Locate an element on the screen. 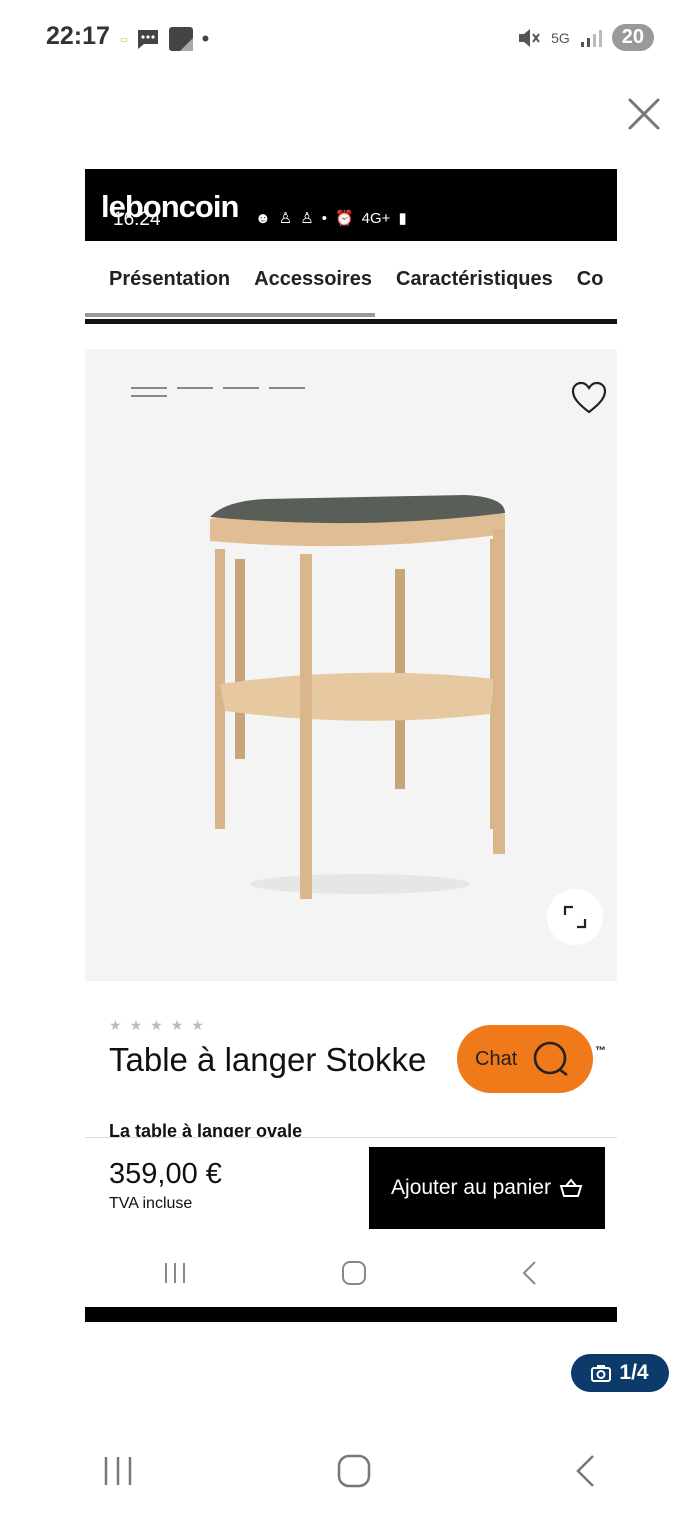 The width and height of the screenshot is (700, 1517). inner-network-label: 4G+ is located at coordinates (376, 218).